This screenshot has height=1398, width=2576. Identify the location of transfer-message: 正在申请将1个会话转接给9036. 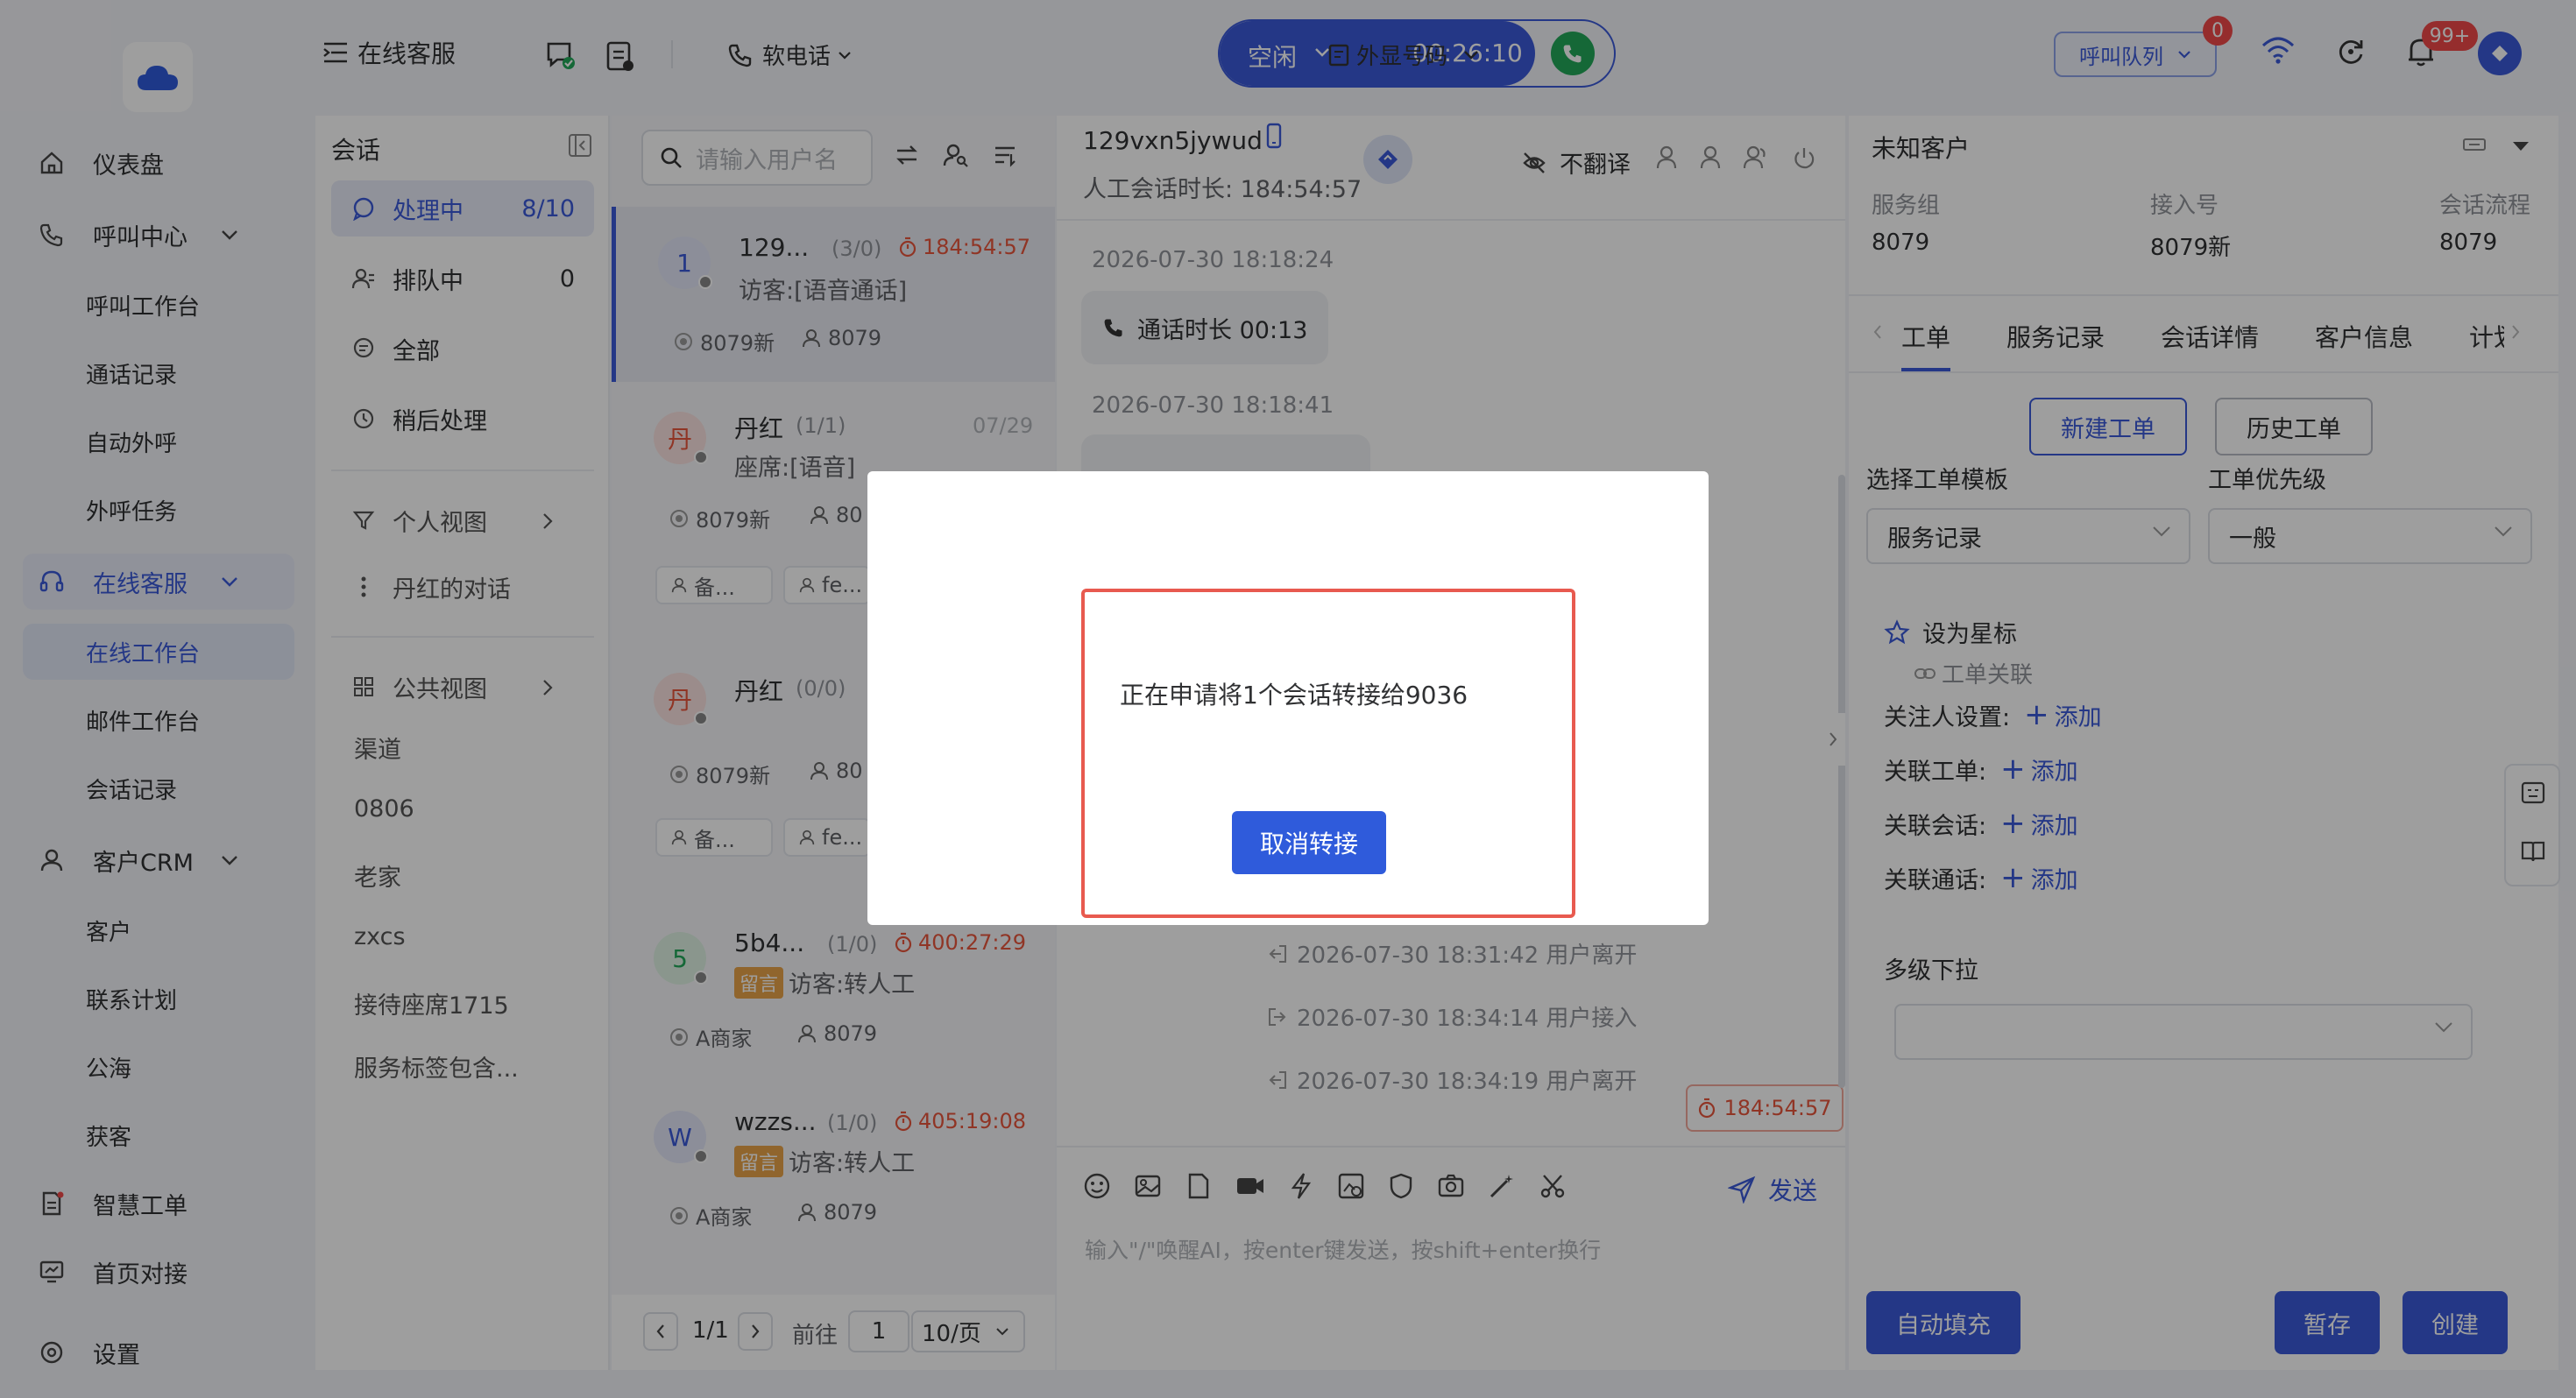
(1294, 695).